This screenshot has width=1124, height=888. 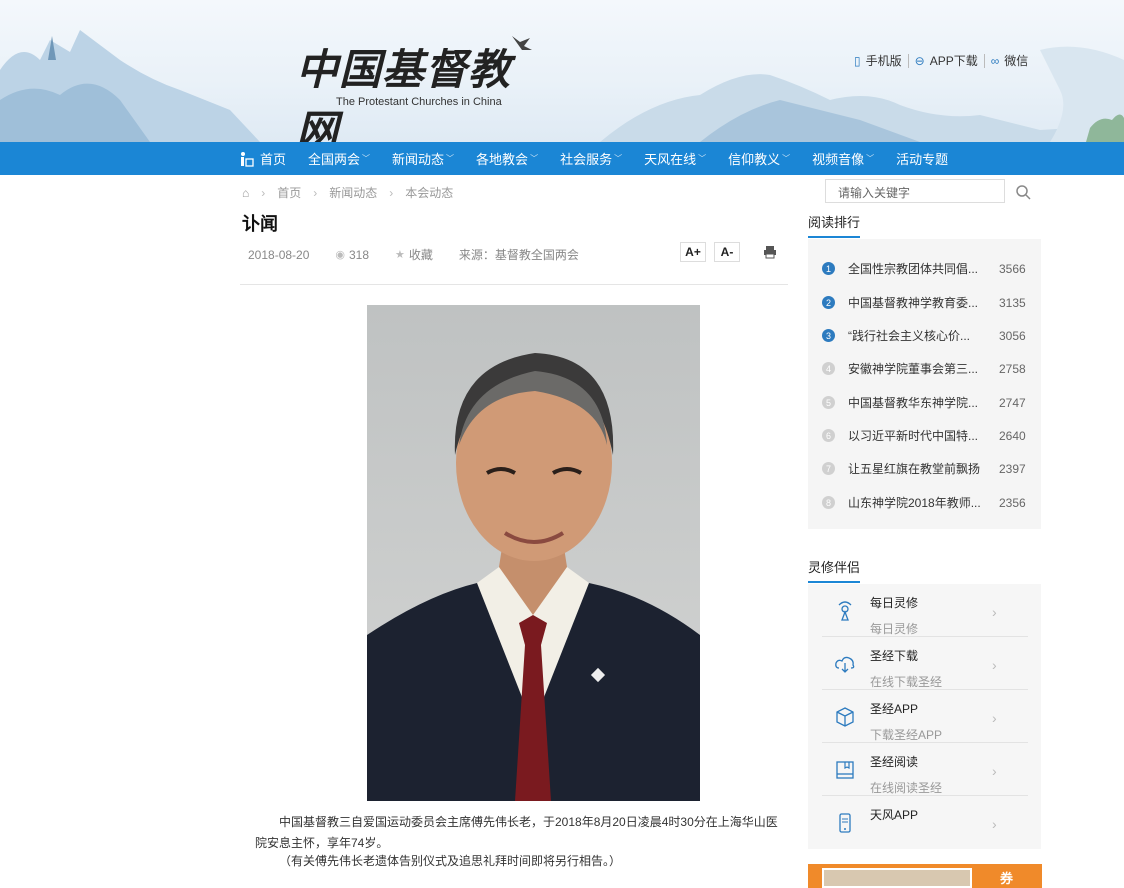 What do you see at coordinates (828, 502) in the screenshot?
I see `rank-number: 8` at bounding box center [828, 502].